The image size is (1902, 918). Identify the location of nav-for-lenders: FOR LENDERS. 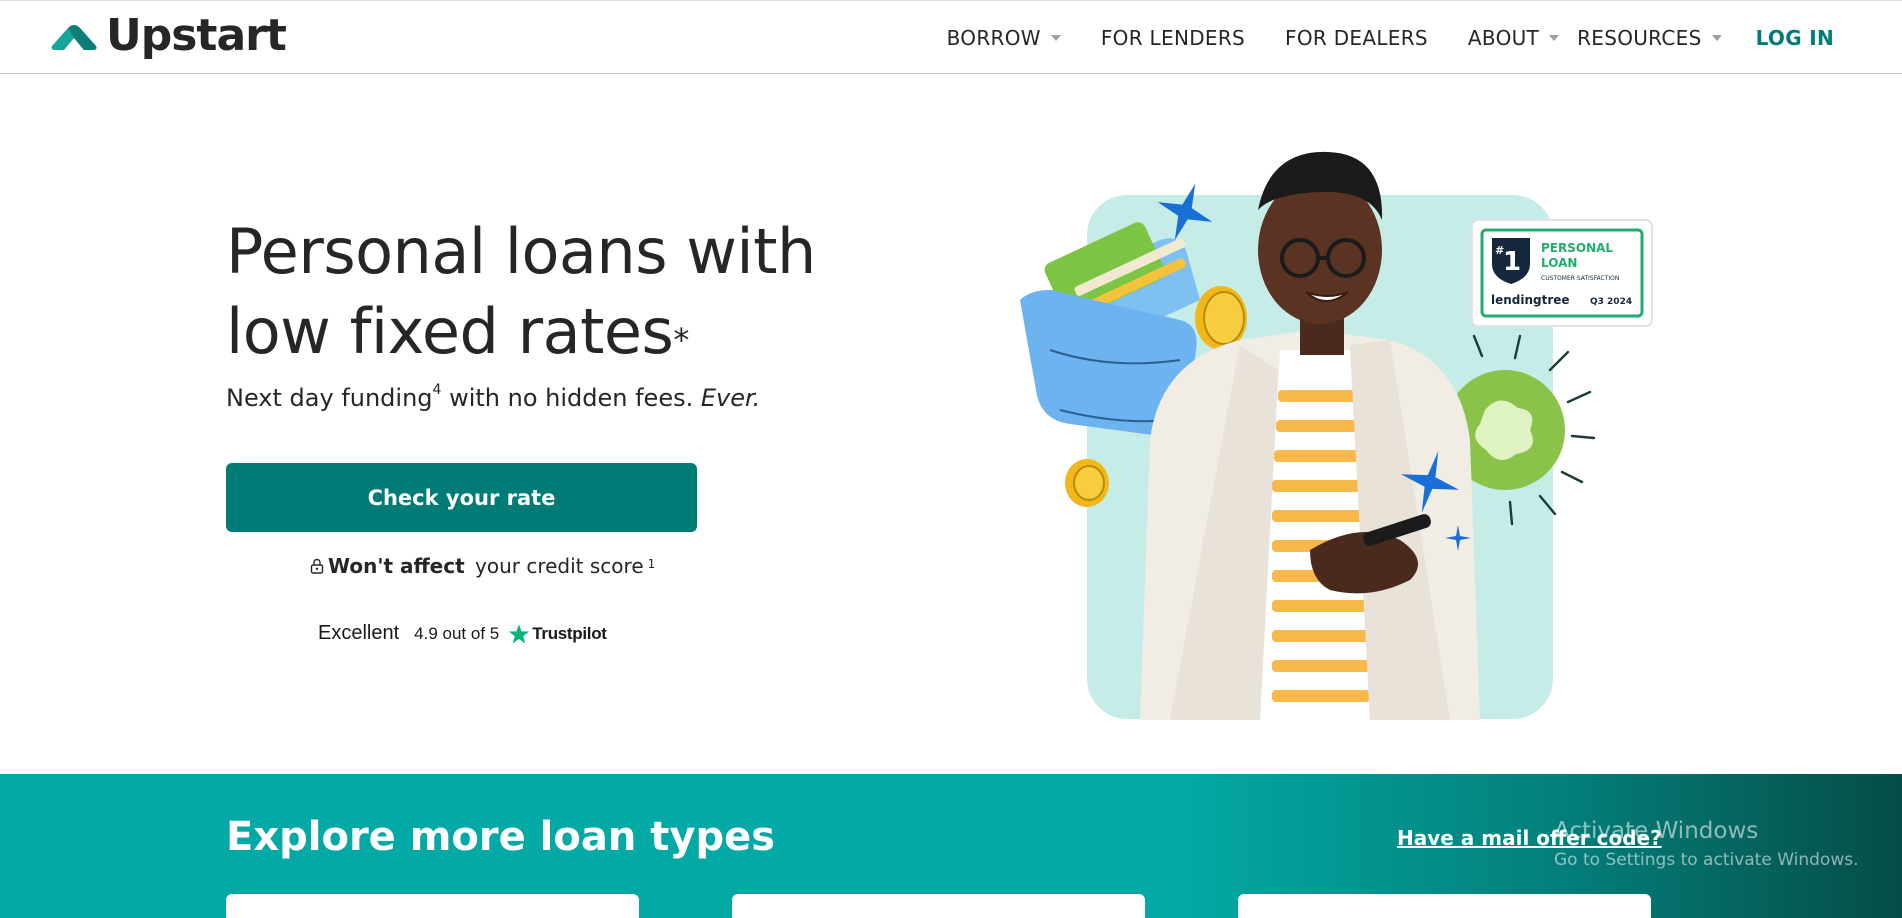
(1153, 38).